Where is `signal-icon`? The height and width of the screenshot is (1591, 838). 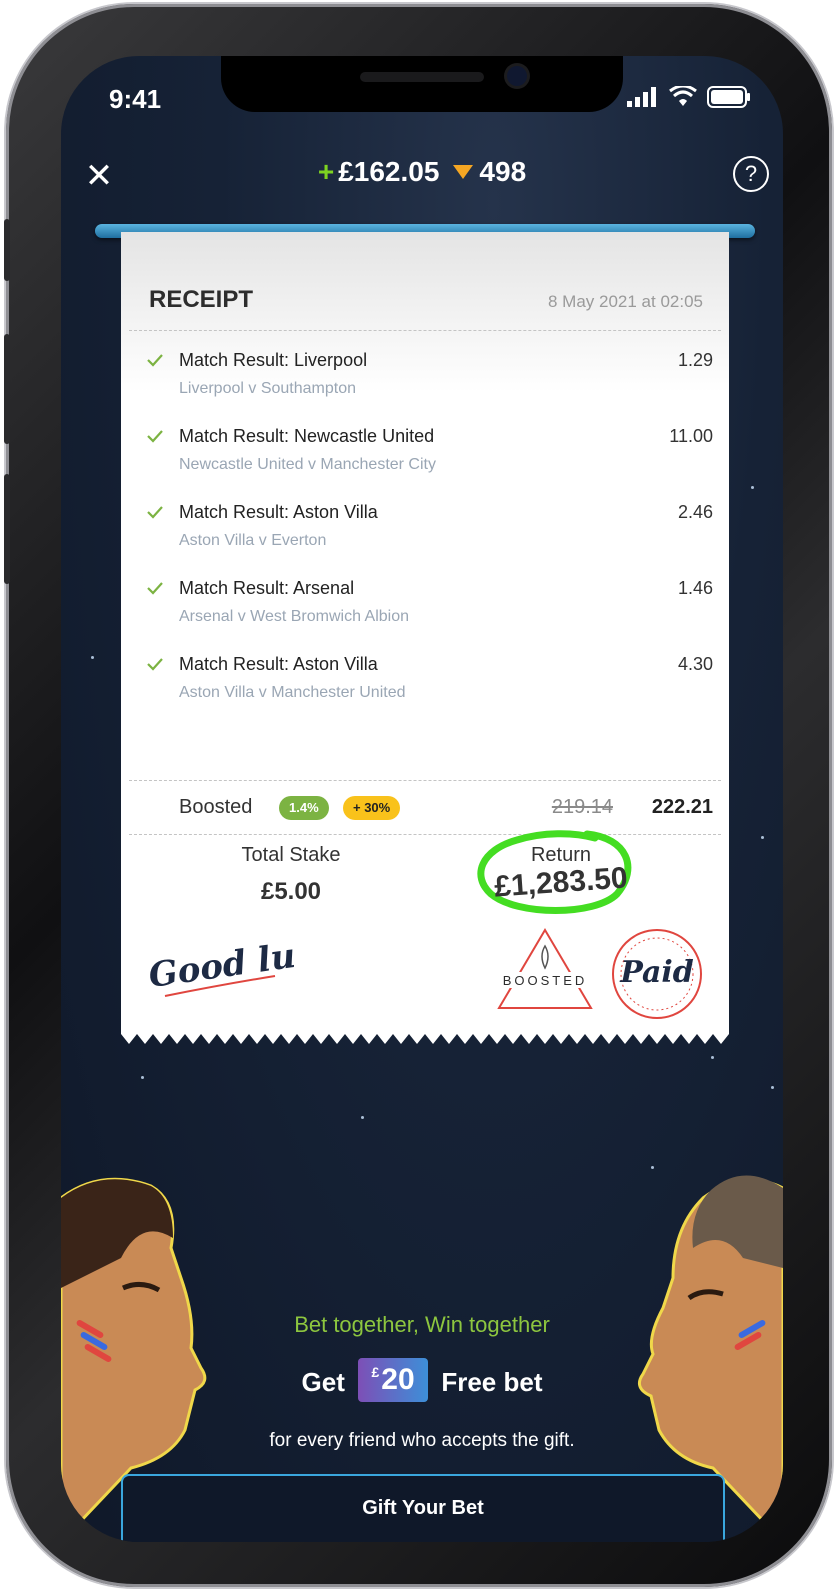 signal-icon is located at coordinates (641, 97).